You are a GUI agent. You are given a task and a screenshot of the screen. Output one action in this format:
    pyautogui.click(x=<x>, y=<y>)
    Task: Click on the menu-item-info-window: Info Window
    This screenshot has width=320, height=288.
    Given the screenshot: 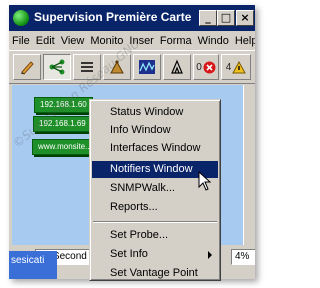 What is the action you would take?
    pyautogui.click(x=155, y=130)
    